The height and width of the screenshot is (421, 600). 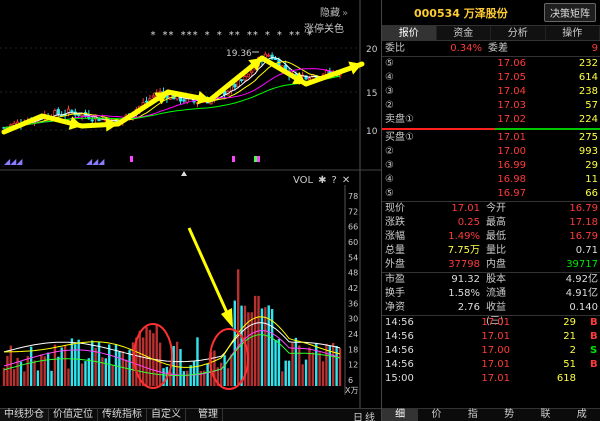 I want to click on level-label: 买盘①, so click(x=399, y=137).